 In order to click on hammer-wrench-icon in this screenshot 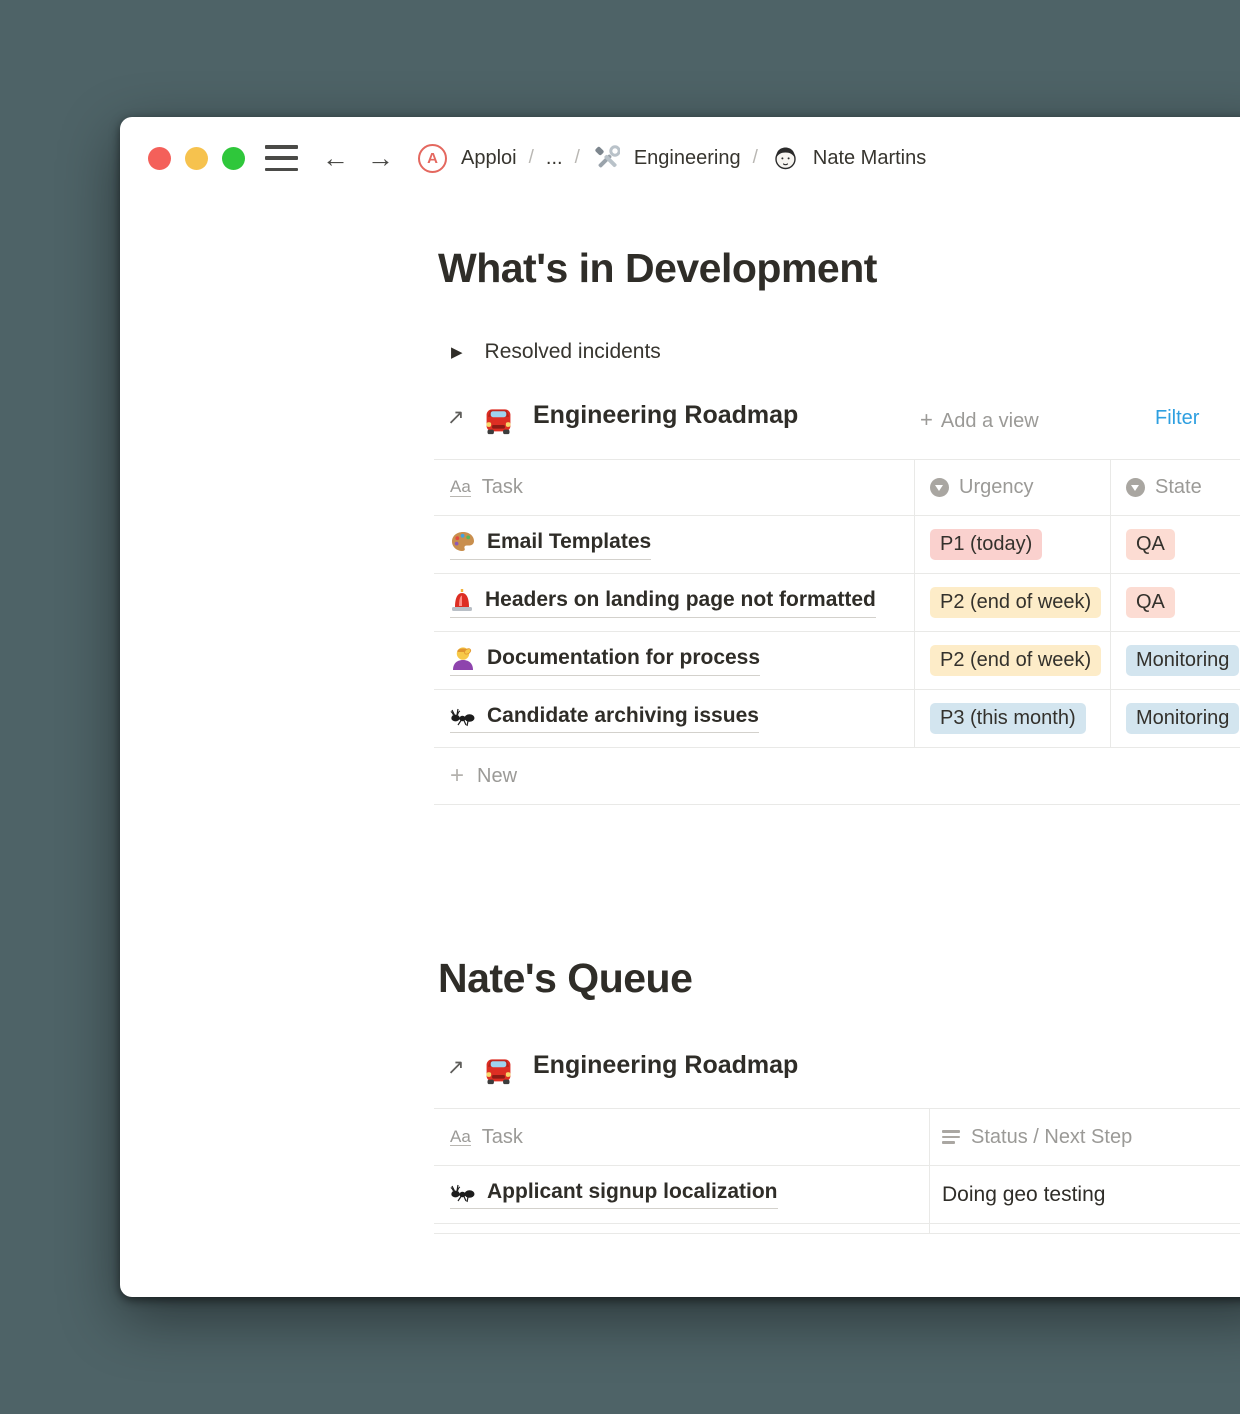, I will do `click(607, 158)`.